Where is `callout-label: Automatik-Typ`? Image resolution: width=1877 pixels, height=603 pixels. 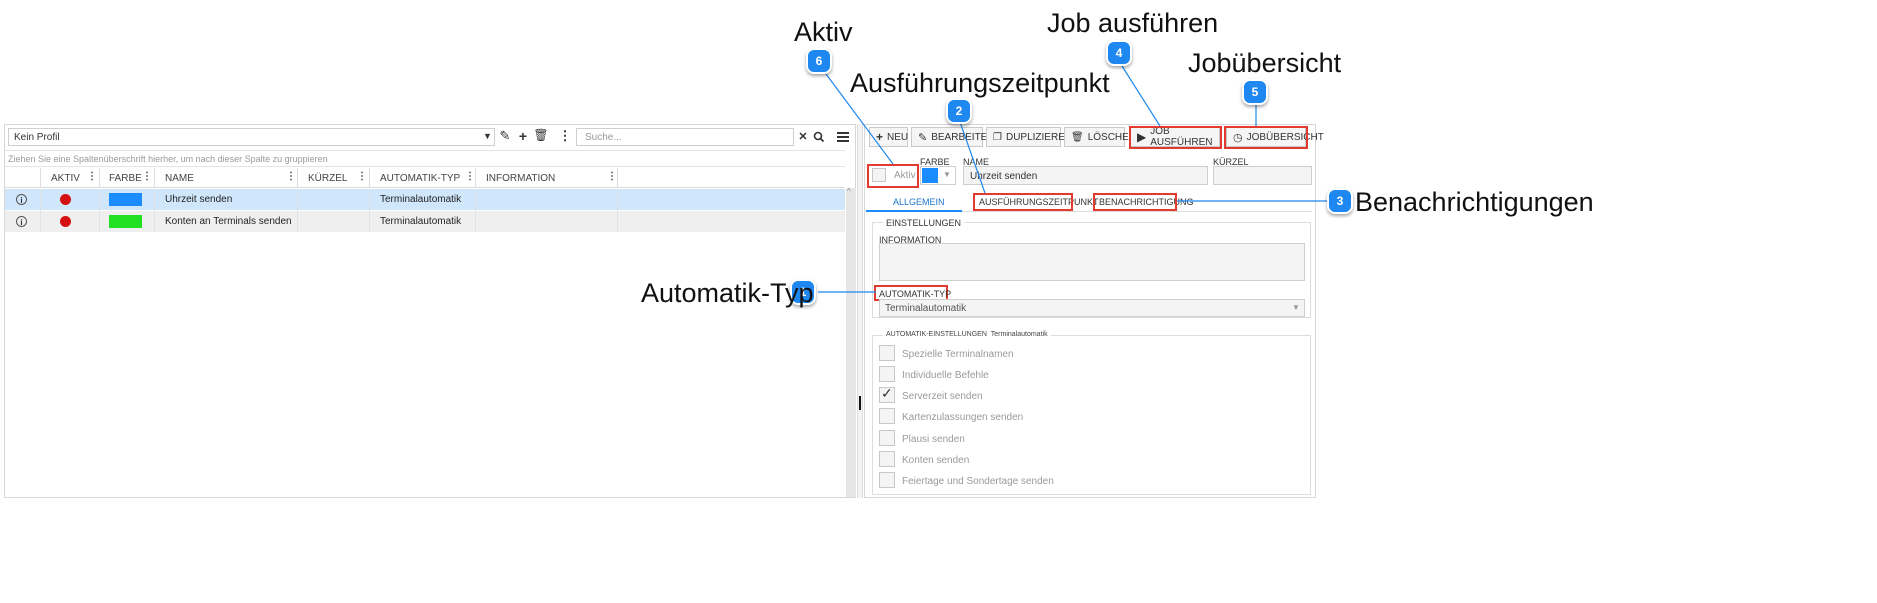
callout-label: Automatik-Typ is located at coordinates (727, 293).